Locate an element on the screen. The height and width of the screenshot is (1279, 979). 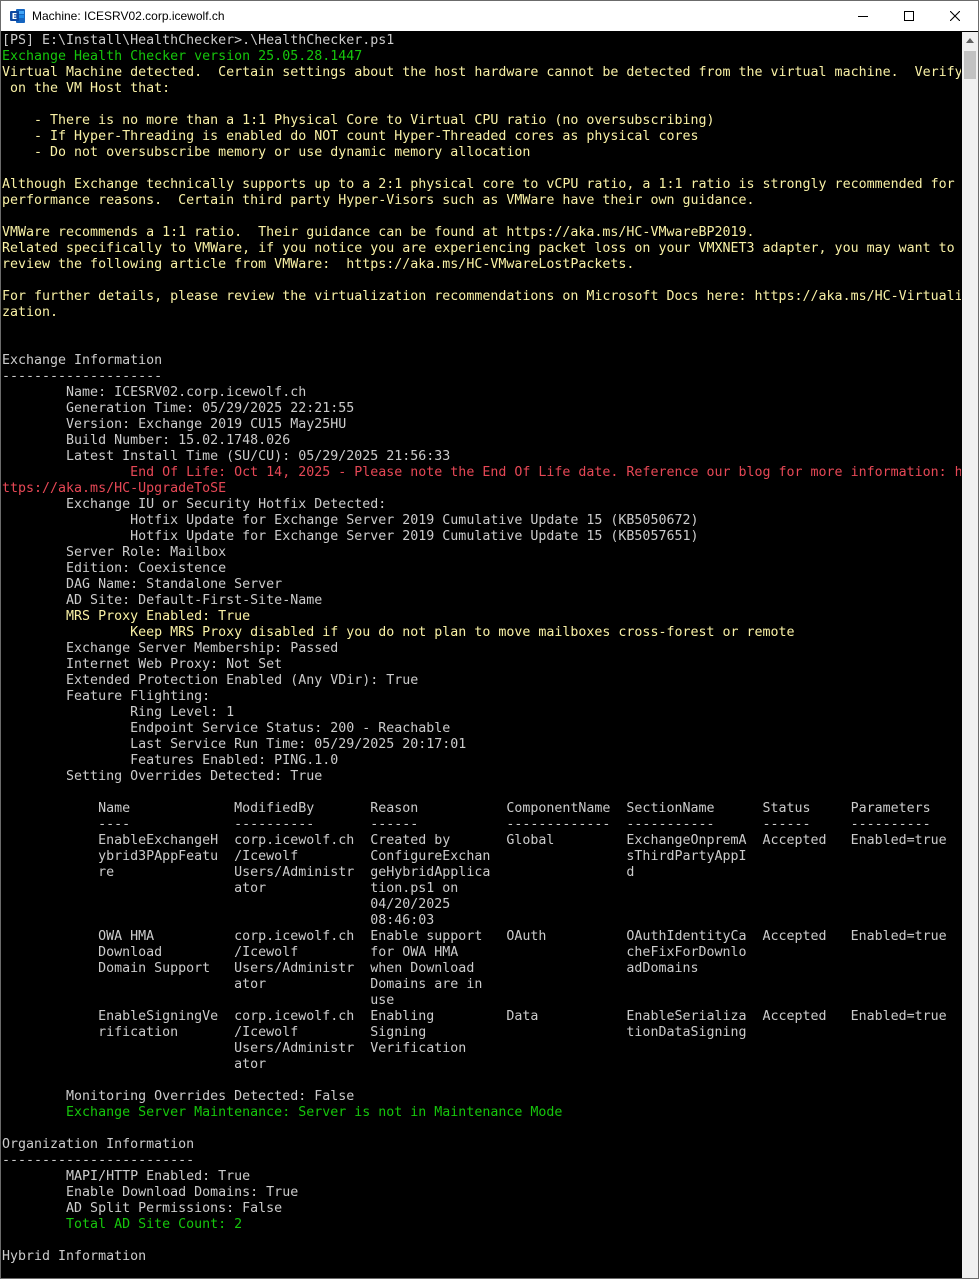
exchange-app-icon is located at coordinates (17, 16).